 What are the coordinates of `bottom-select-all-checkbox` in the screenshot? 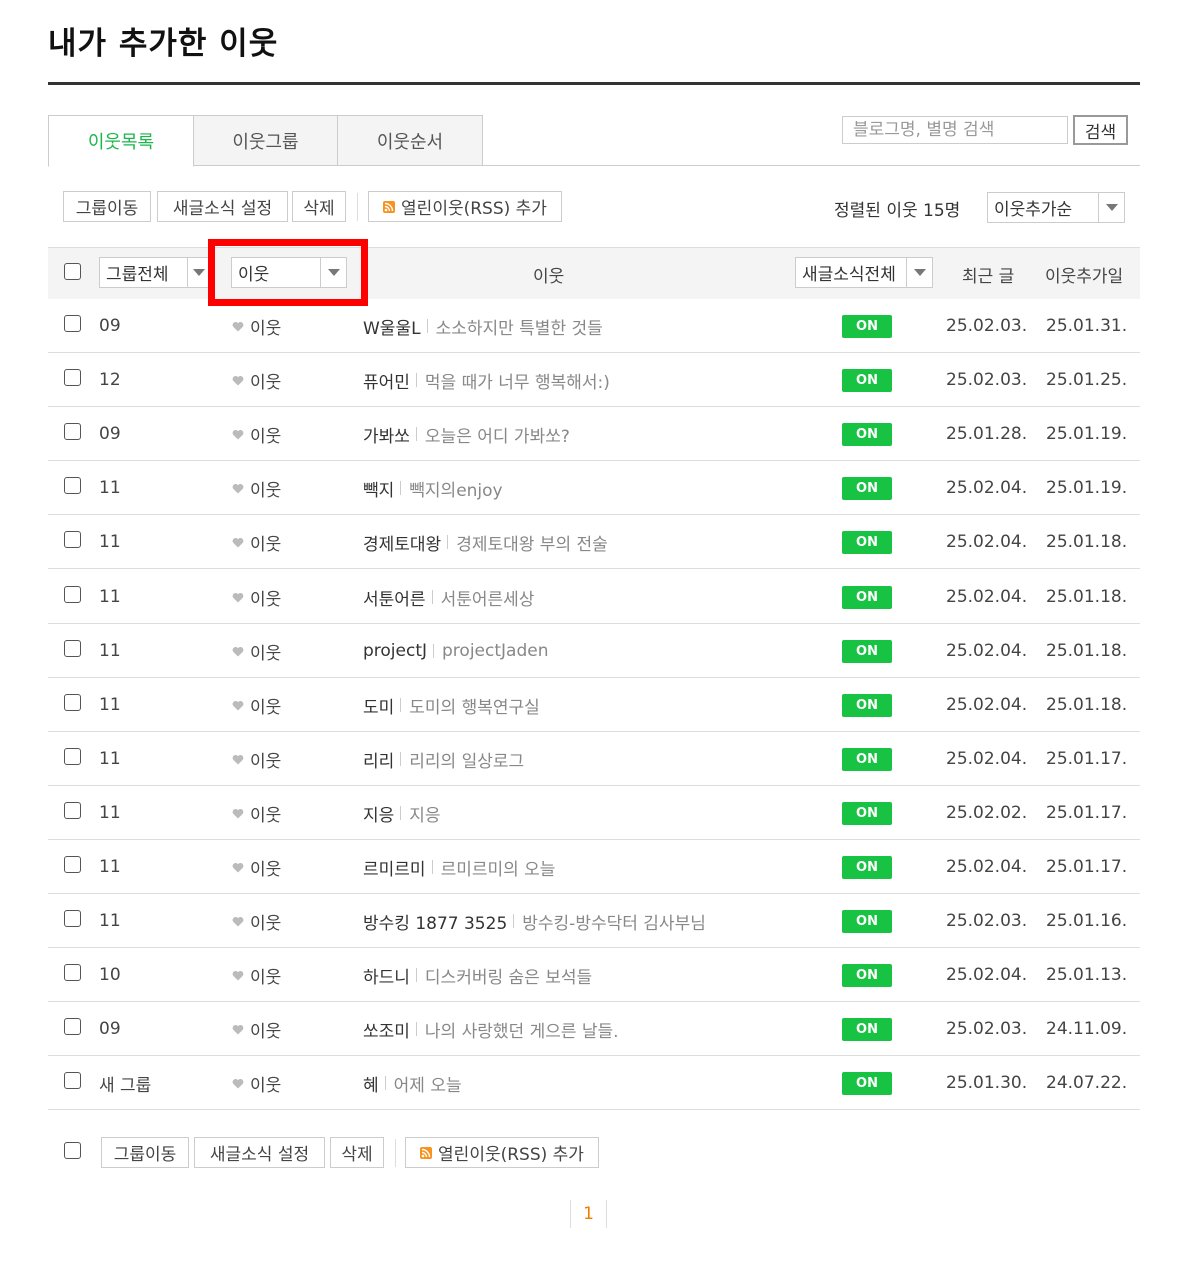 It's located at (72, 1150).